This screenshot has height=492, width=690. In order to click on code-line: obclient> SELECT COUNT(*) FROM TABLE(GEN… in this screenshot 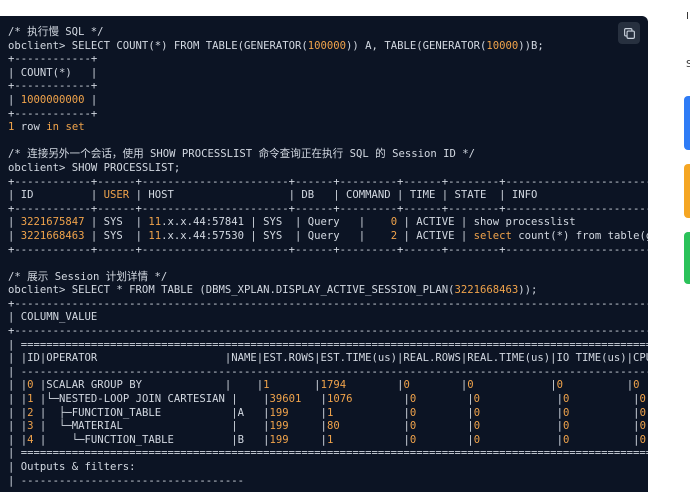, I will do `click(328, 47)`.